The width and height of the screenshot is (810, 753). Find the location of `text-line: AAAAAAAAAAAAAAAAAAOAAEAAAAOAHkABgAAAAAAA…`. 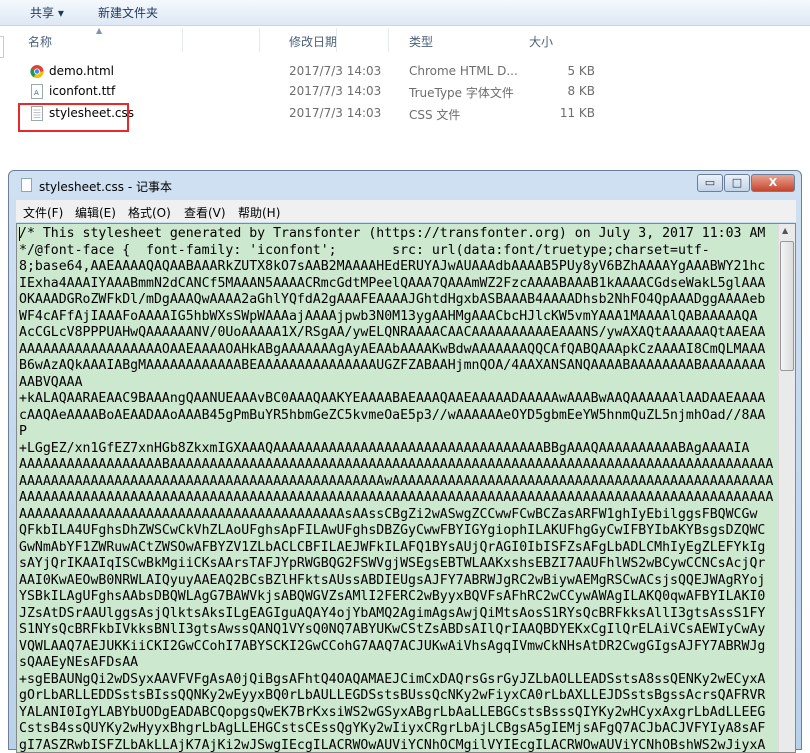

text-line: AAAAAAAAAAAAAAAAAAOAAEAAAAOAHkABgAAAAAAA… is located at coordinates (399, 350).